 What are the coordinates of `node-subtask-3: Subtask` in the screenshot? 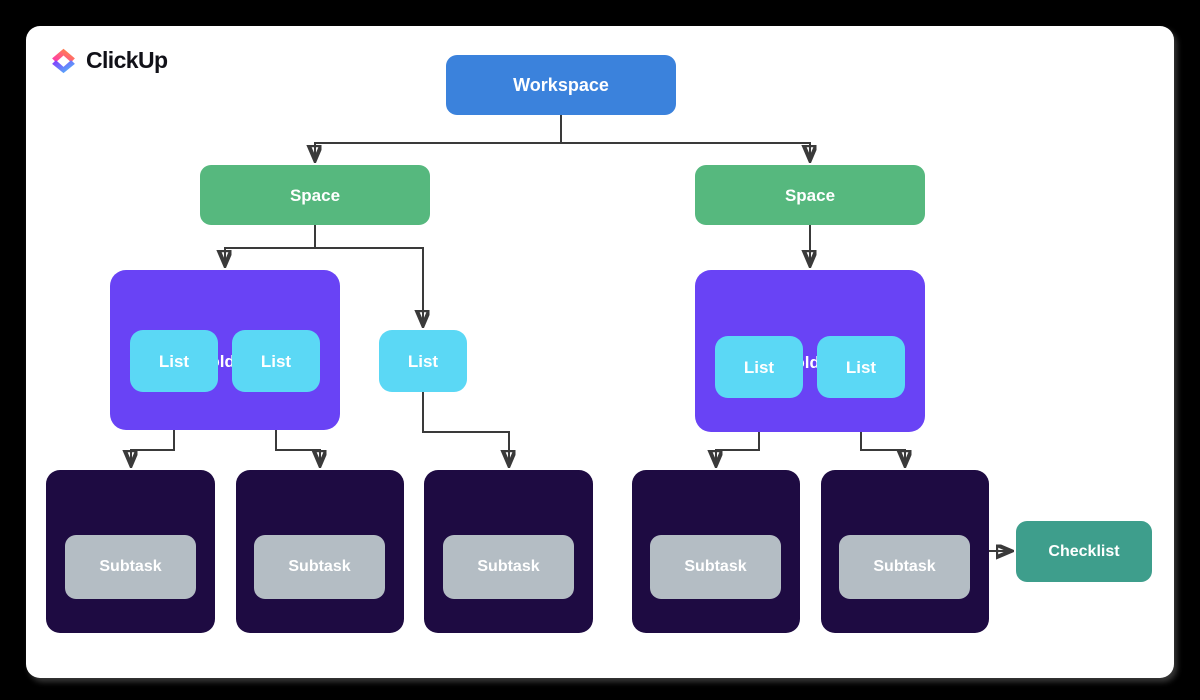 It's located at (508, 567).